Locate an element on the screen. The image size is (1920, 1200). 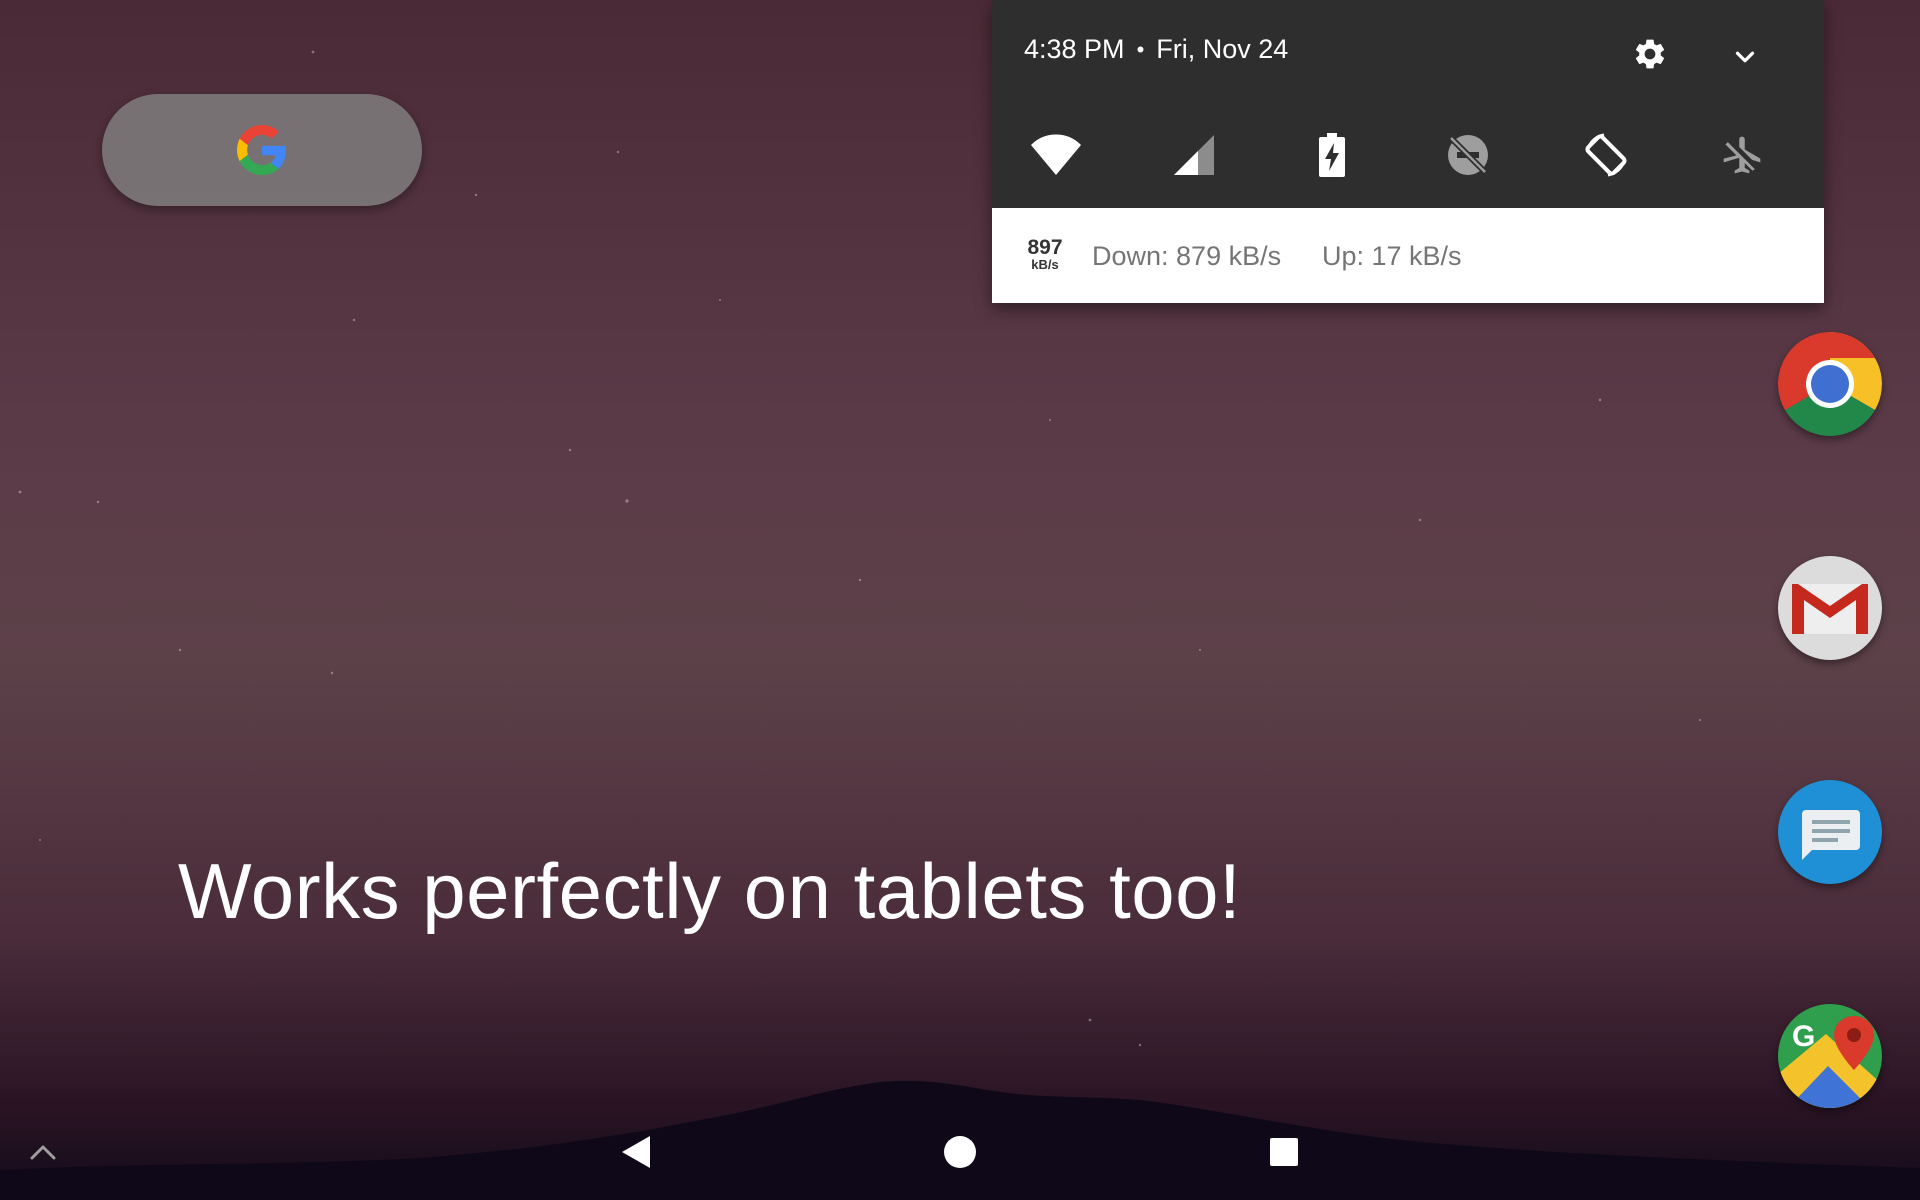
upload-speed: Up: 17 kB/s is located at coordinates (1392, 256).